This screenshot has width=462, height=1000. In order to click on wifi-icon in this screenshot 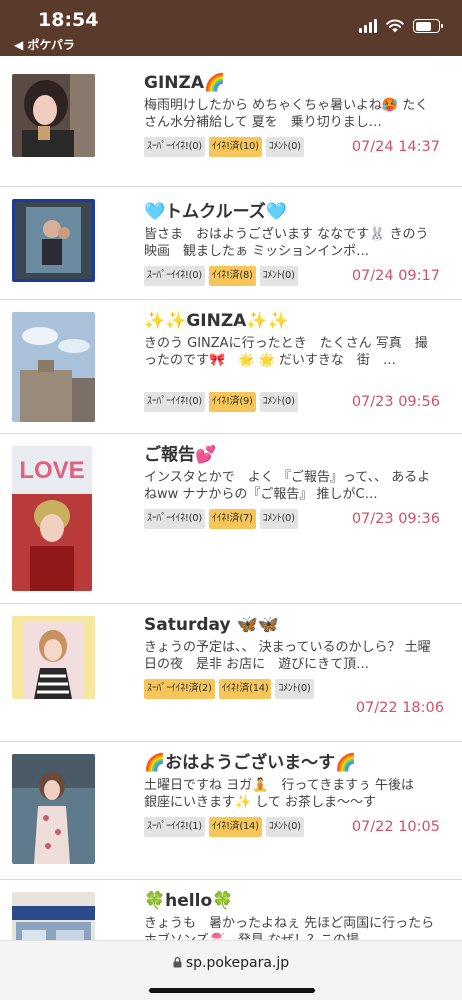, I will do `click(395, 26)`.